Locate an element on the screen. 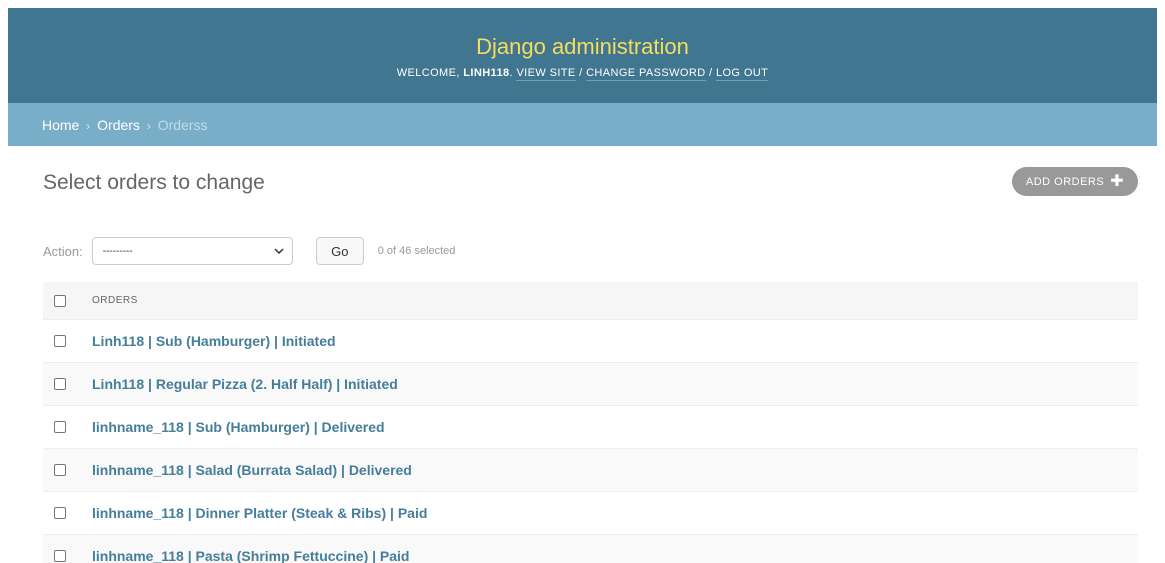  view-site-link: VIEW SITE is located at coordinates (546, 74).